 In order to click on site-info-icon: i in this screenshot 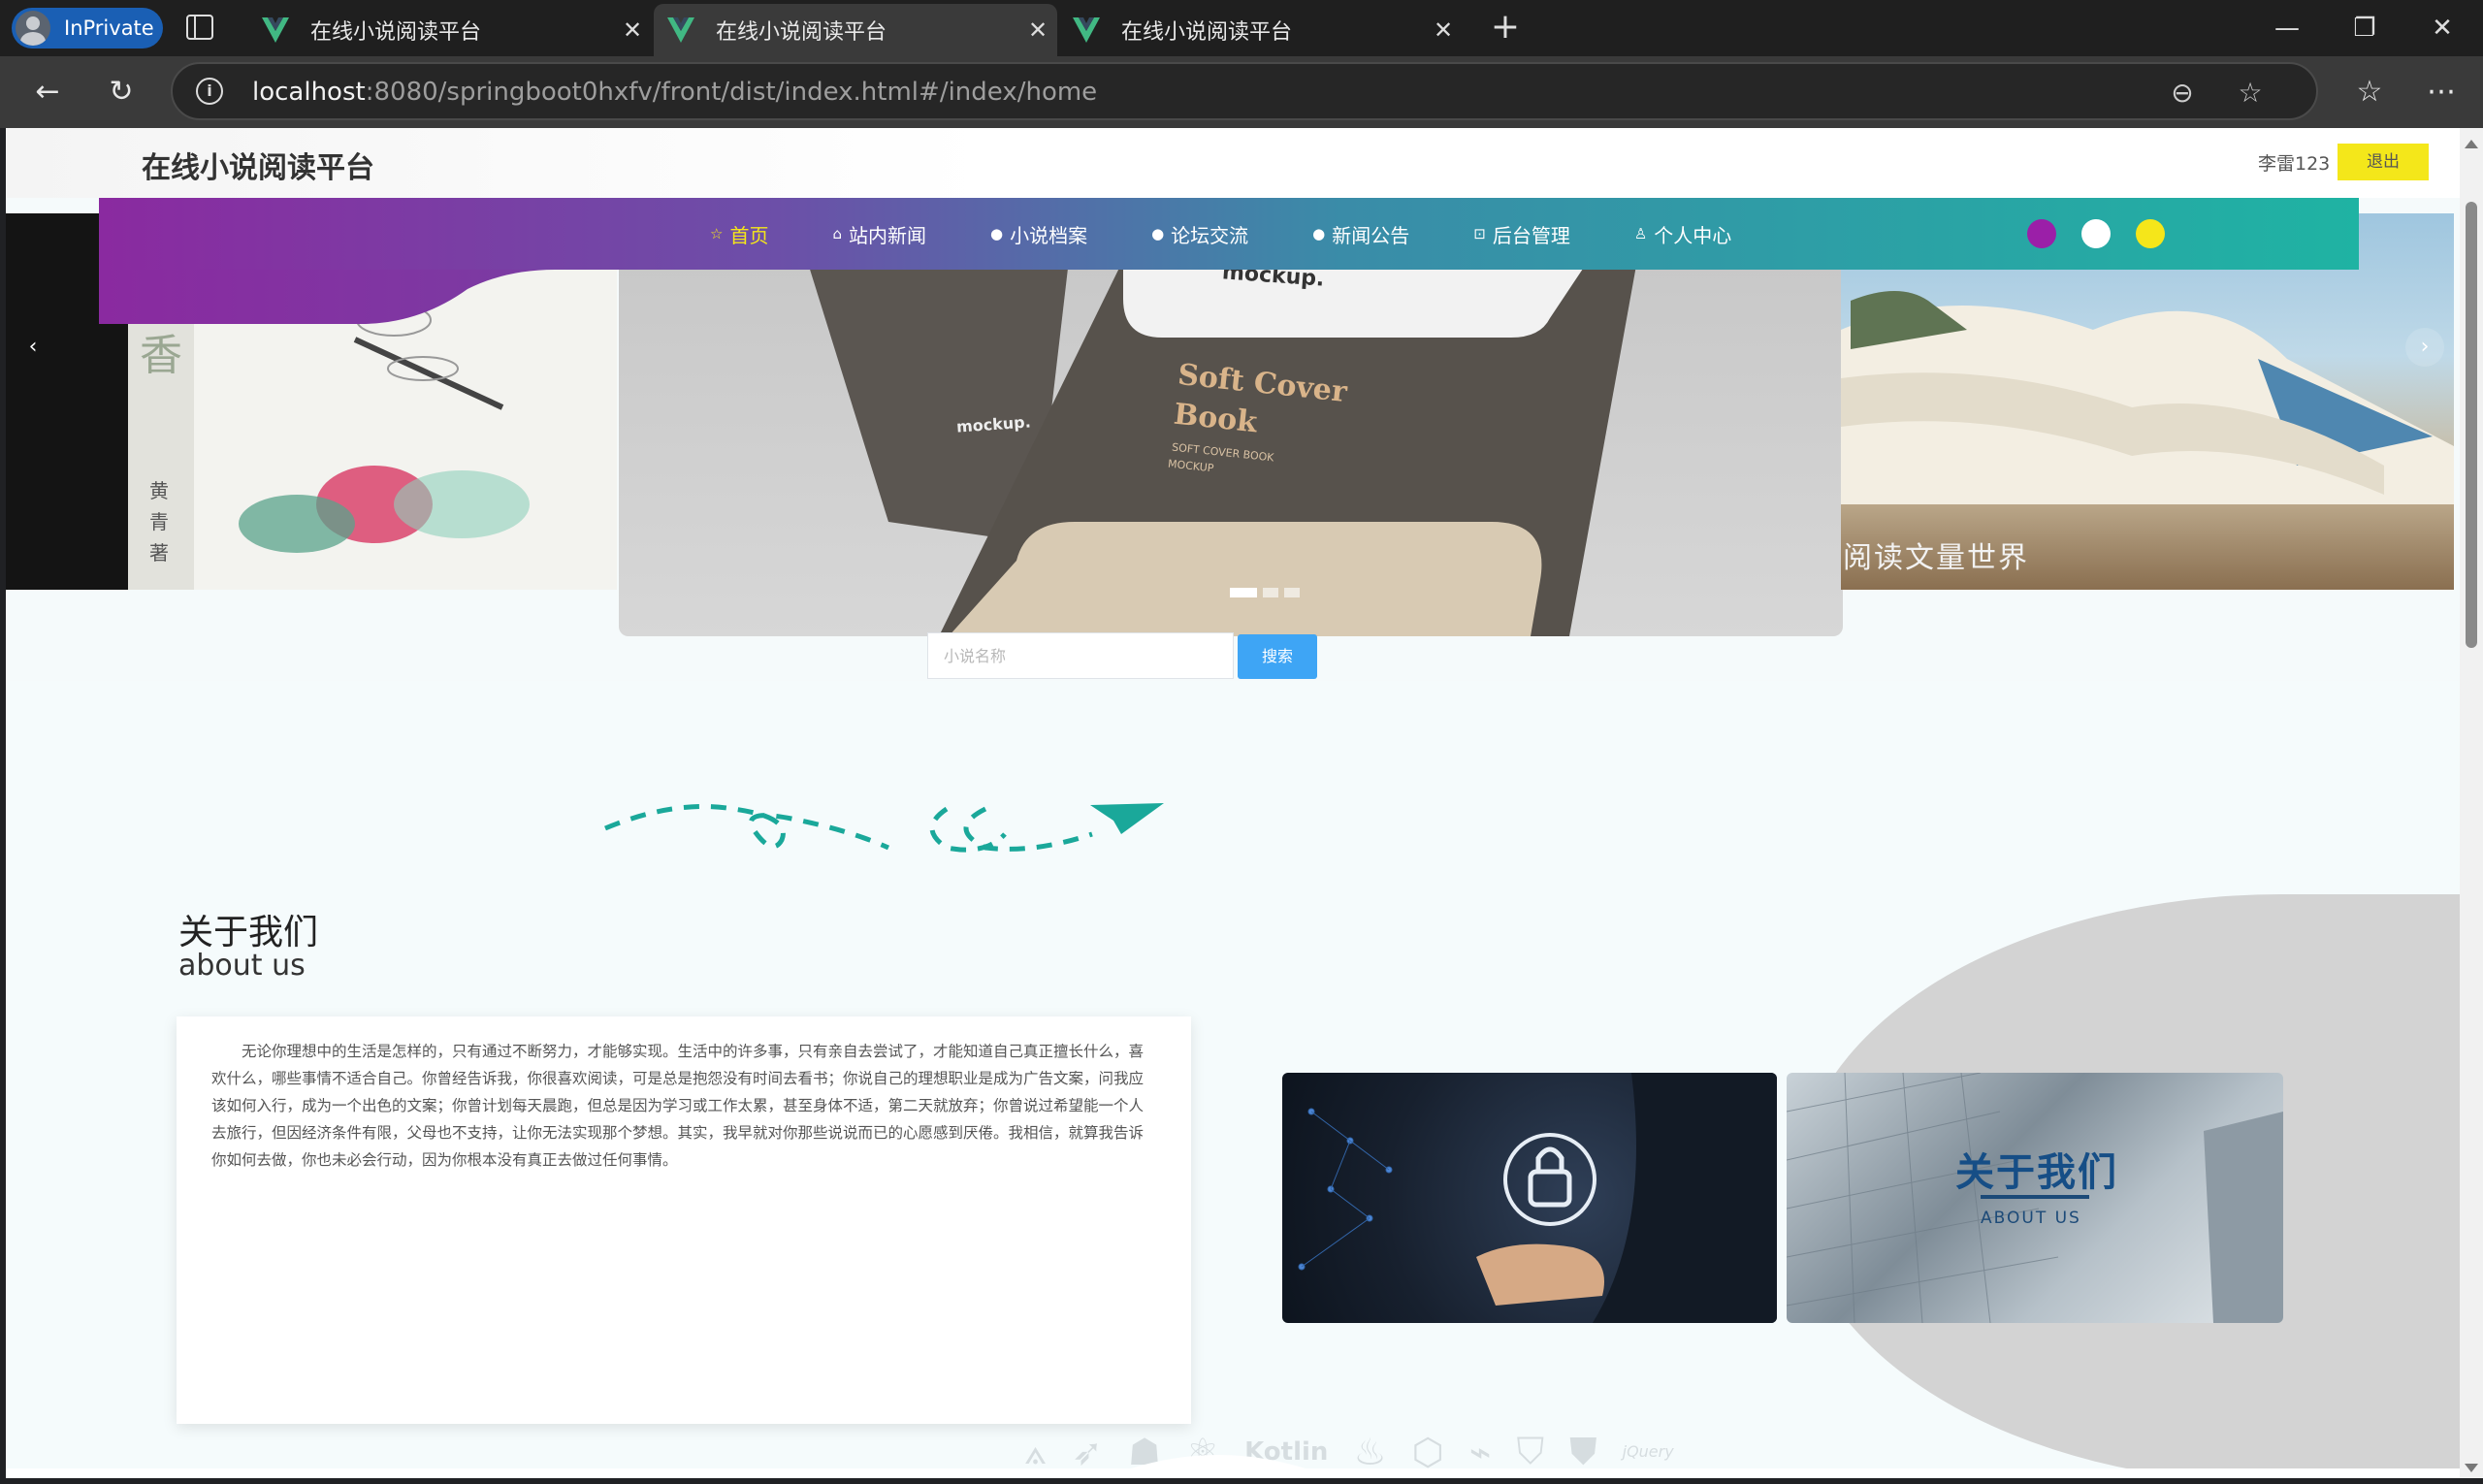, I will do `click(210, 91)`.